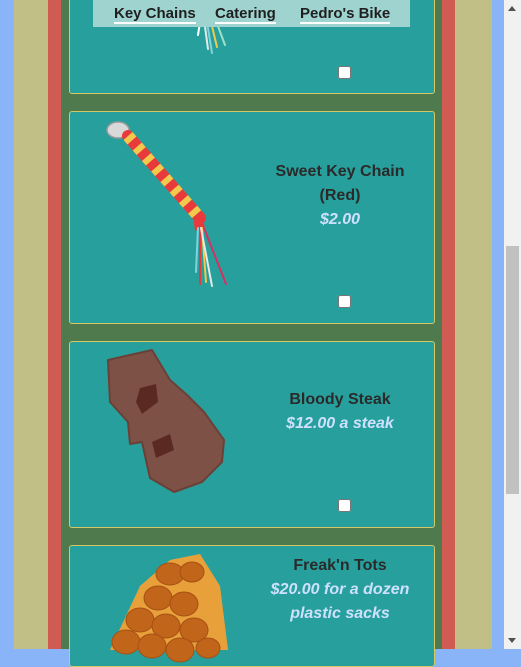 The image size is (521, 667). Describe the element at coordinates (340, 423) in the screenshot. I see `product-price: $12.00 a steak` at that location.